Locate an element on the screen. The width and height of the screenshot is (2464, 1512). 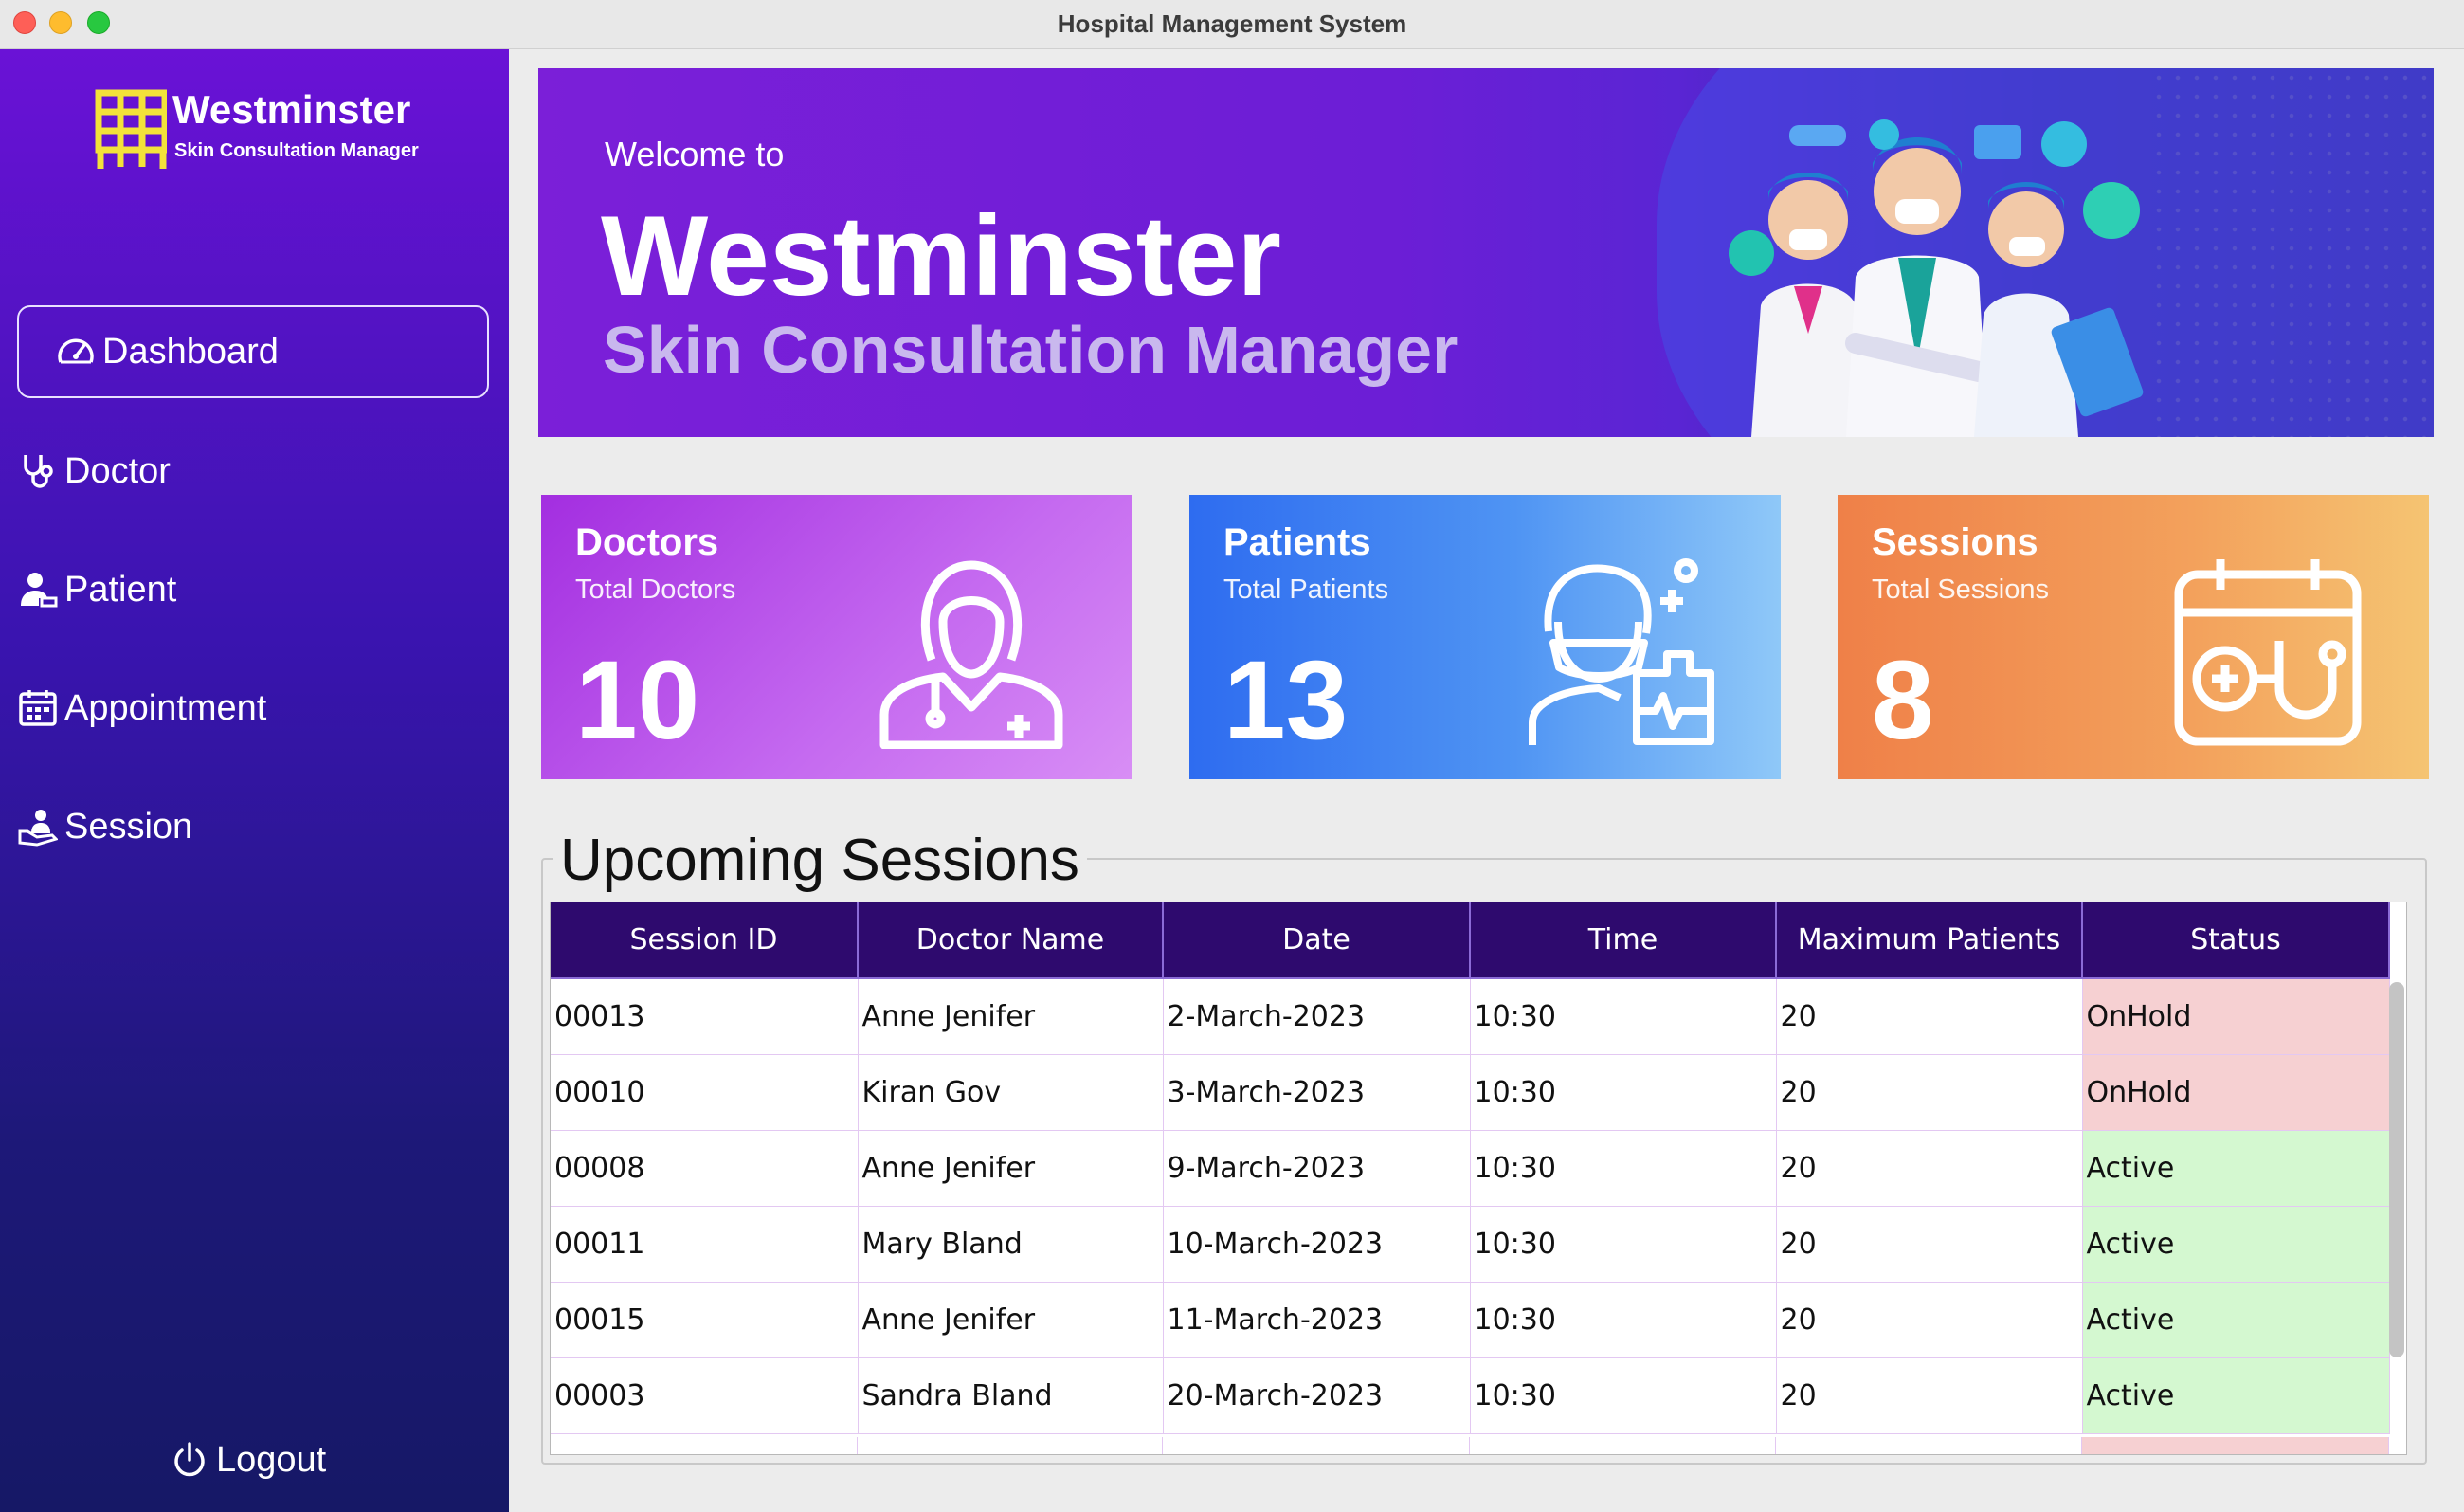
upcoming-sessions-title: Upcoming Sessions is located at coordinates (820, 861).